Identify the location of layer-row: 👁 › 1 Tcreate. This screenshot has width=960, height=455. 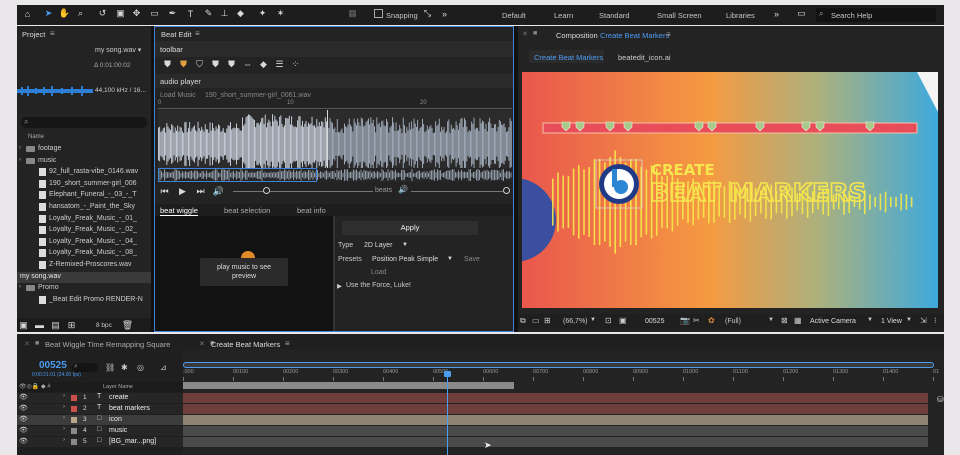
(100, 398).